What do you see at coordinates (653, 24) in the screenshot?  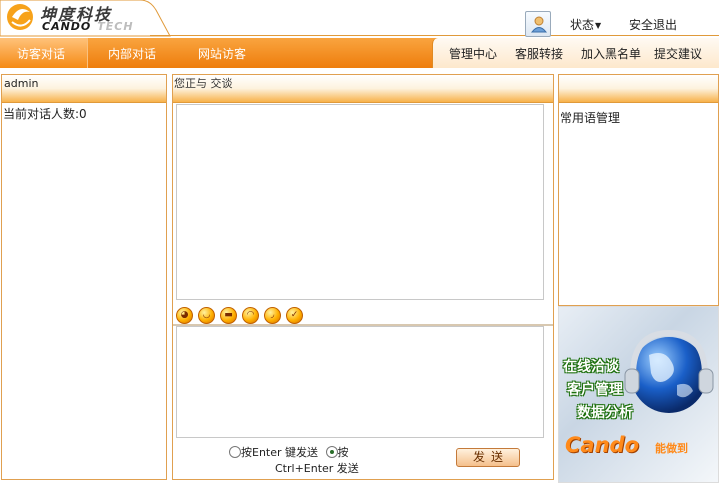 I see `logout-link: 安全退出` at bounding box center [653, 24].